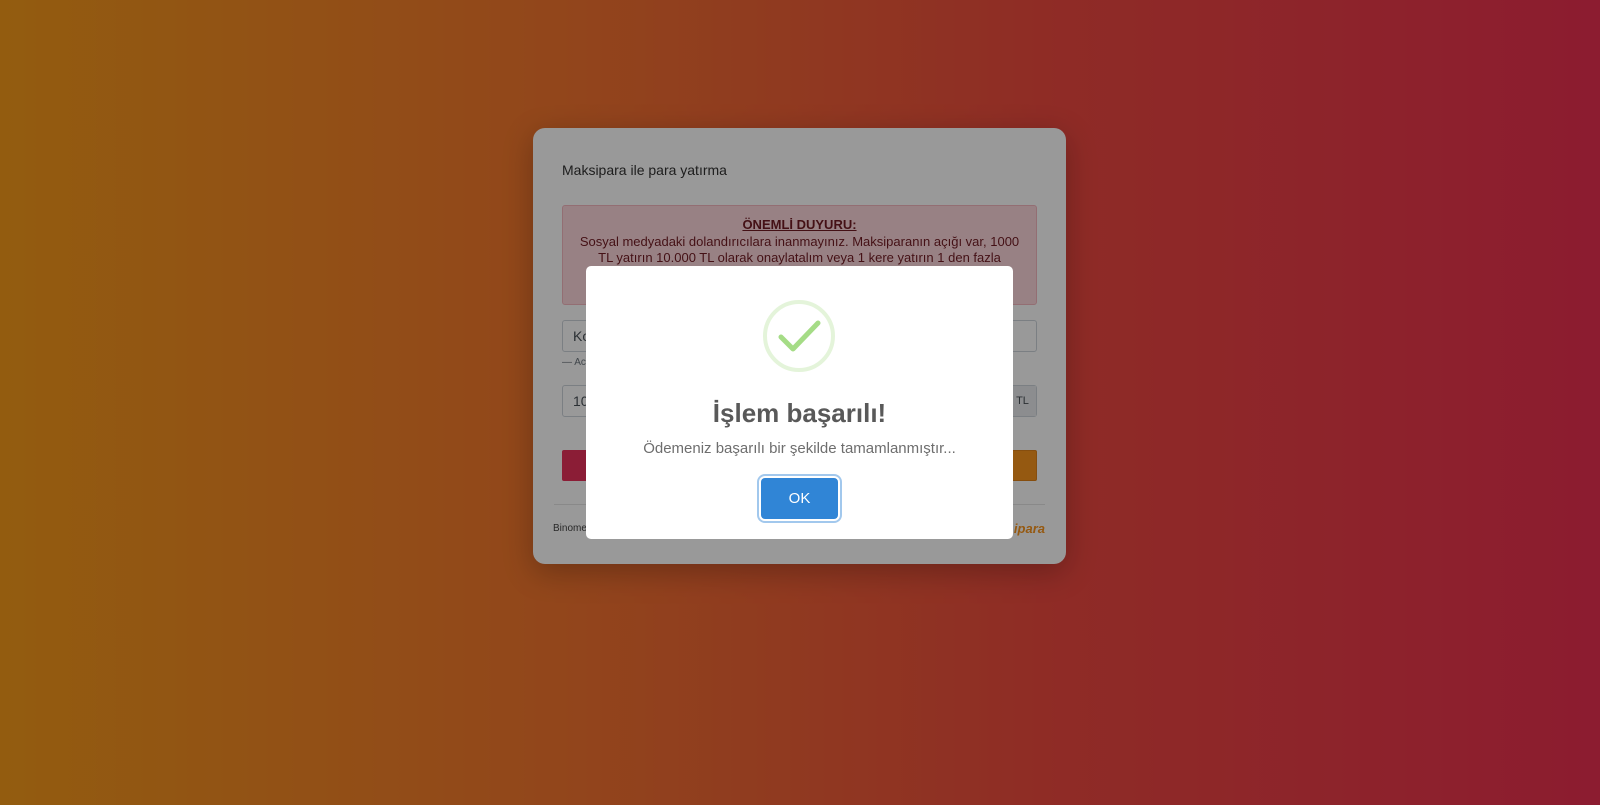  I want to click on success-check-icon, so click(799, 336).